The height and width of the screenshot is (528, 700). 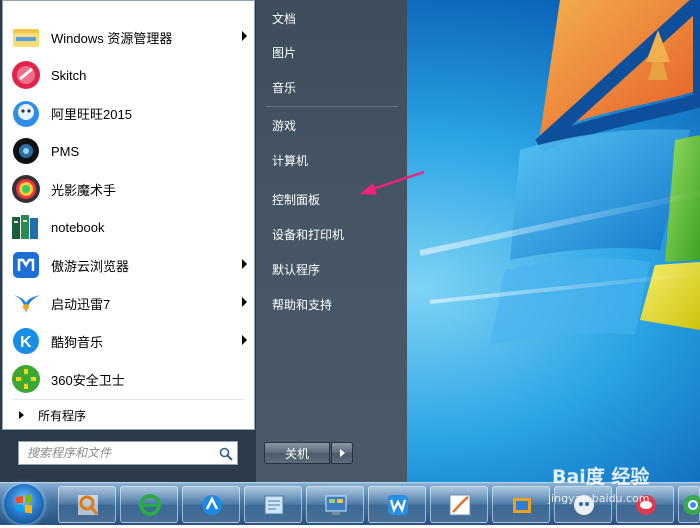 I want to click on drawing-app-icon, so click(x=460, y=505).